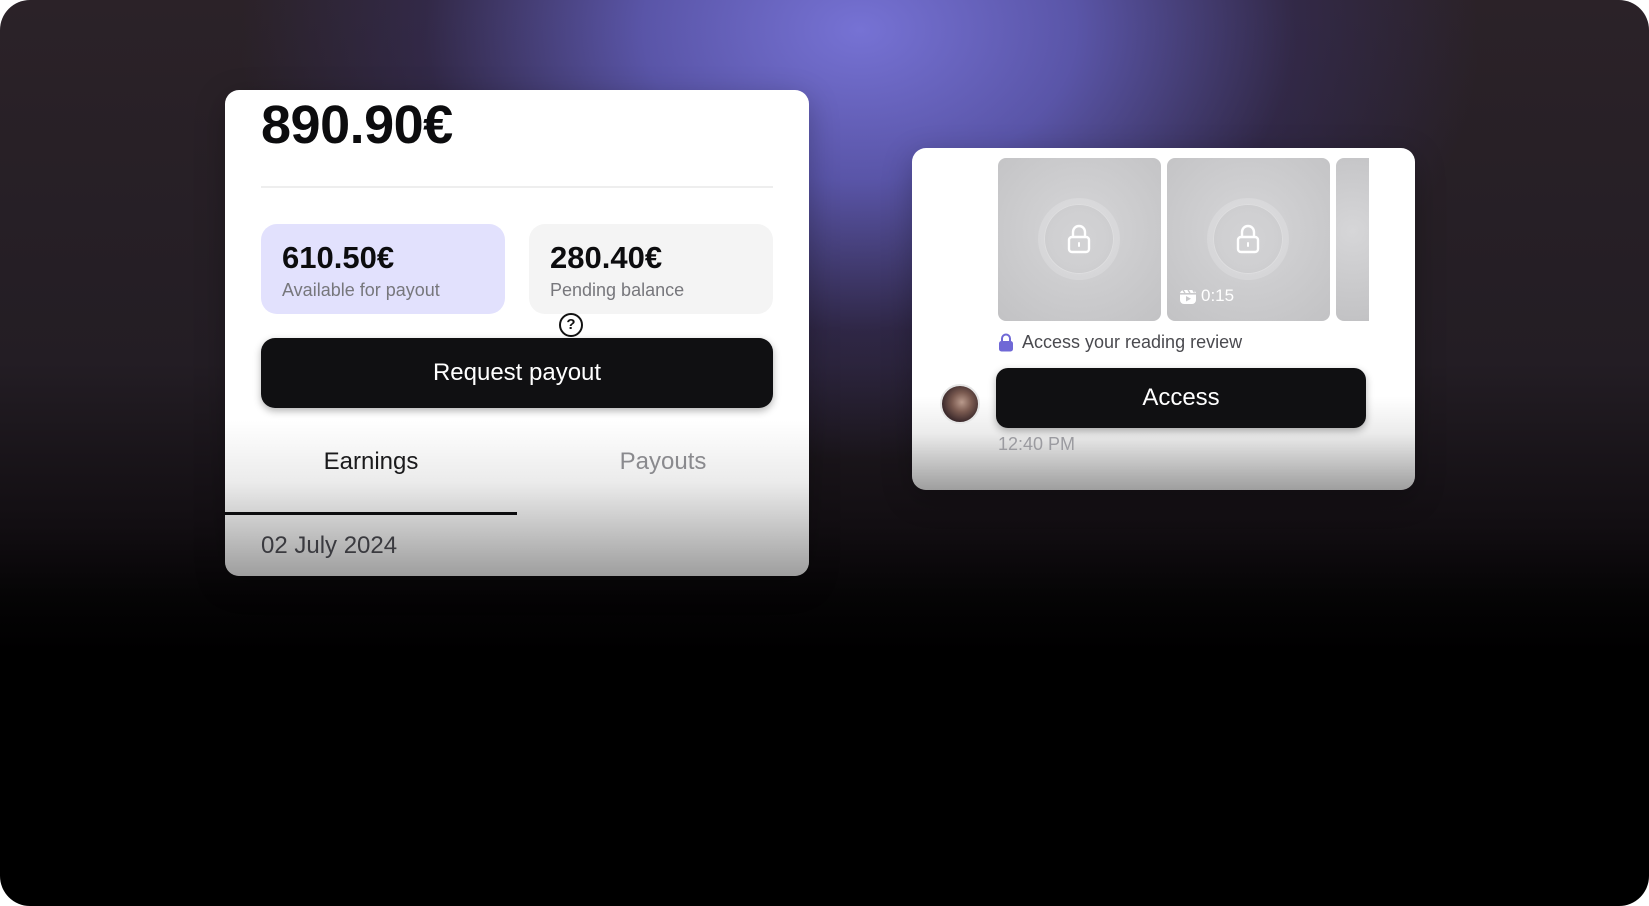 Image resolution: width=1649 pixels, height=906 pixels. Describe the element at coordinates (1352, 239) in the screenshot. I see `partial-thumbnail` at that location.